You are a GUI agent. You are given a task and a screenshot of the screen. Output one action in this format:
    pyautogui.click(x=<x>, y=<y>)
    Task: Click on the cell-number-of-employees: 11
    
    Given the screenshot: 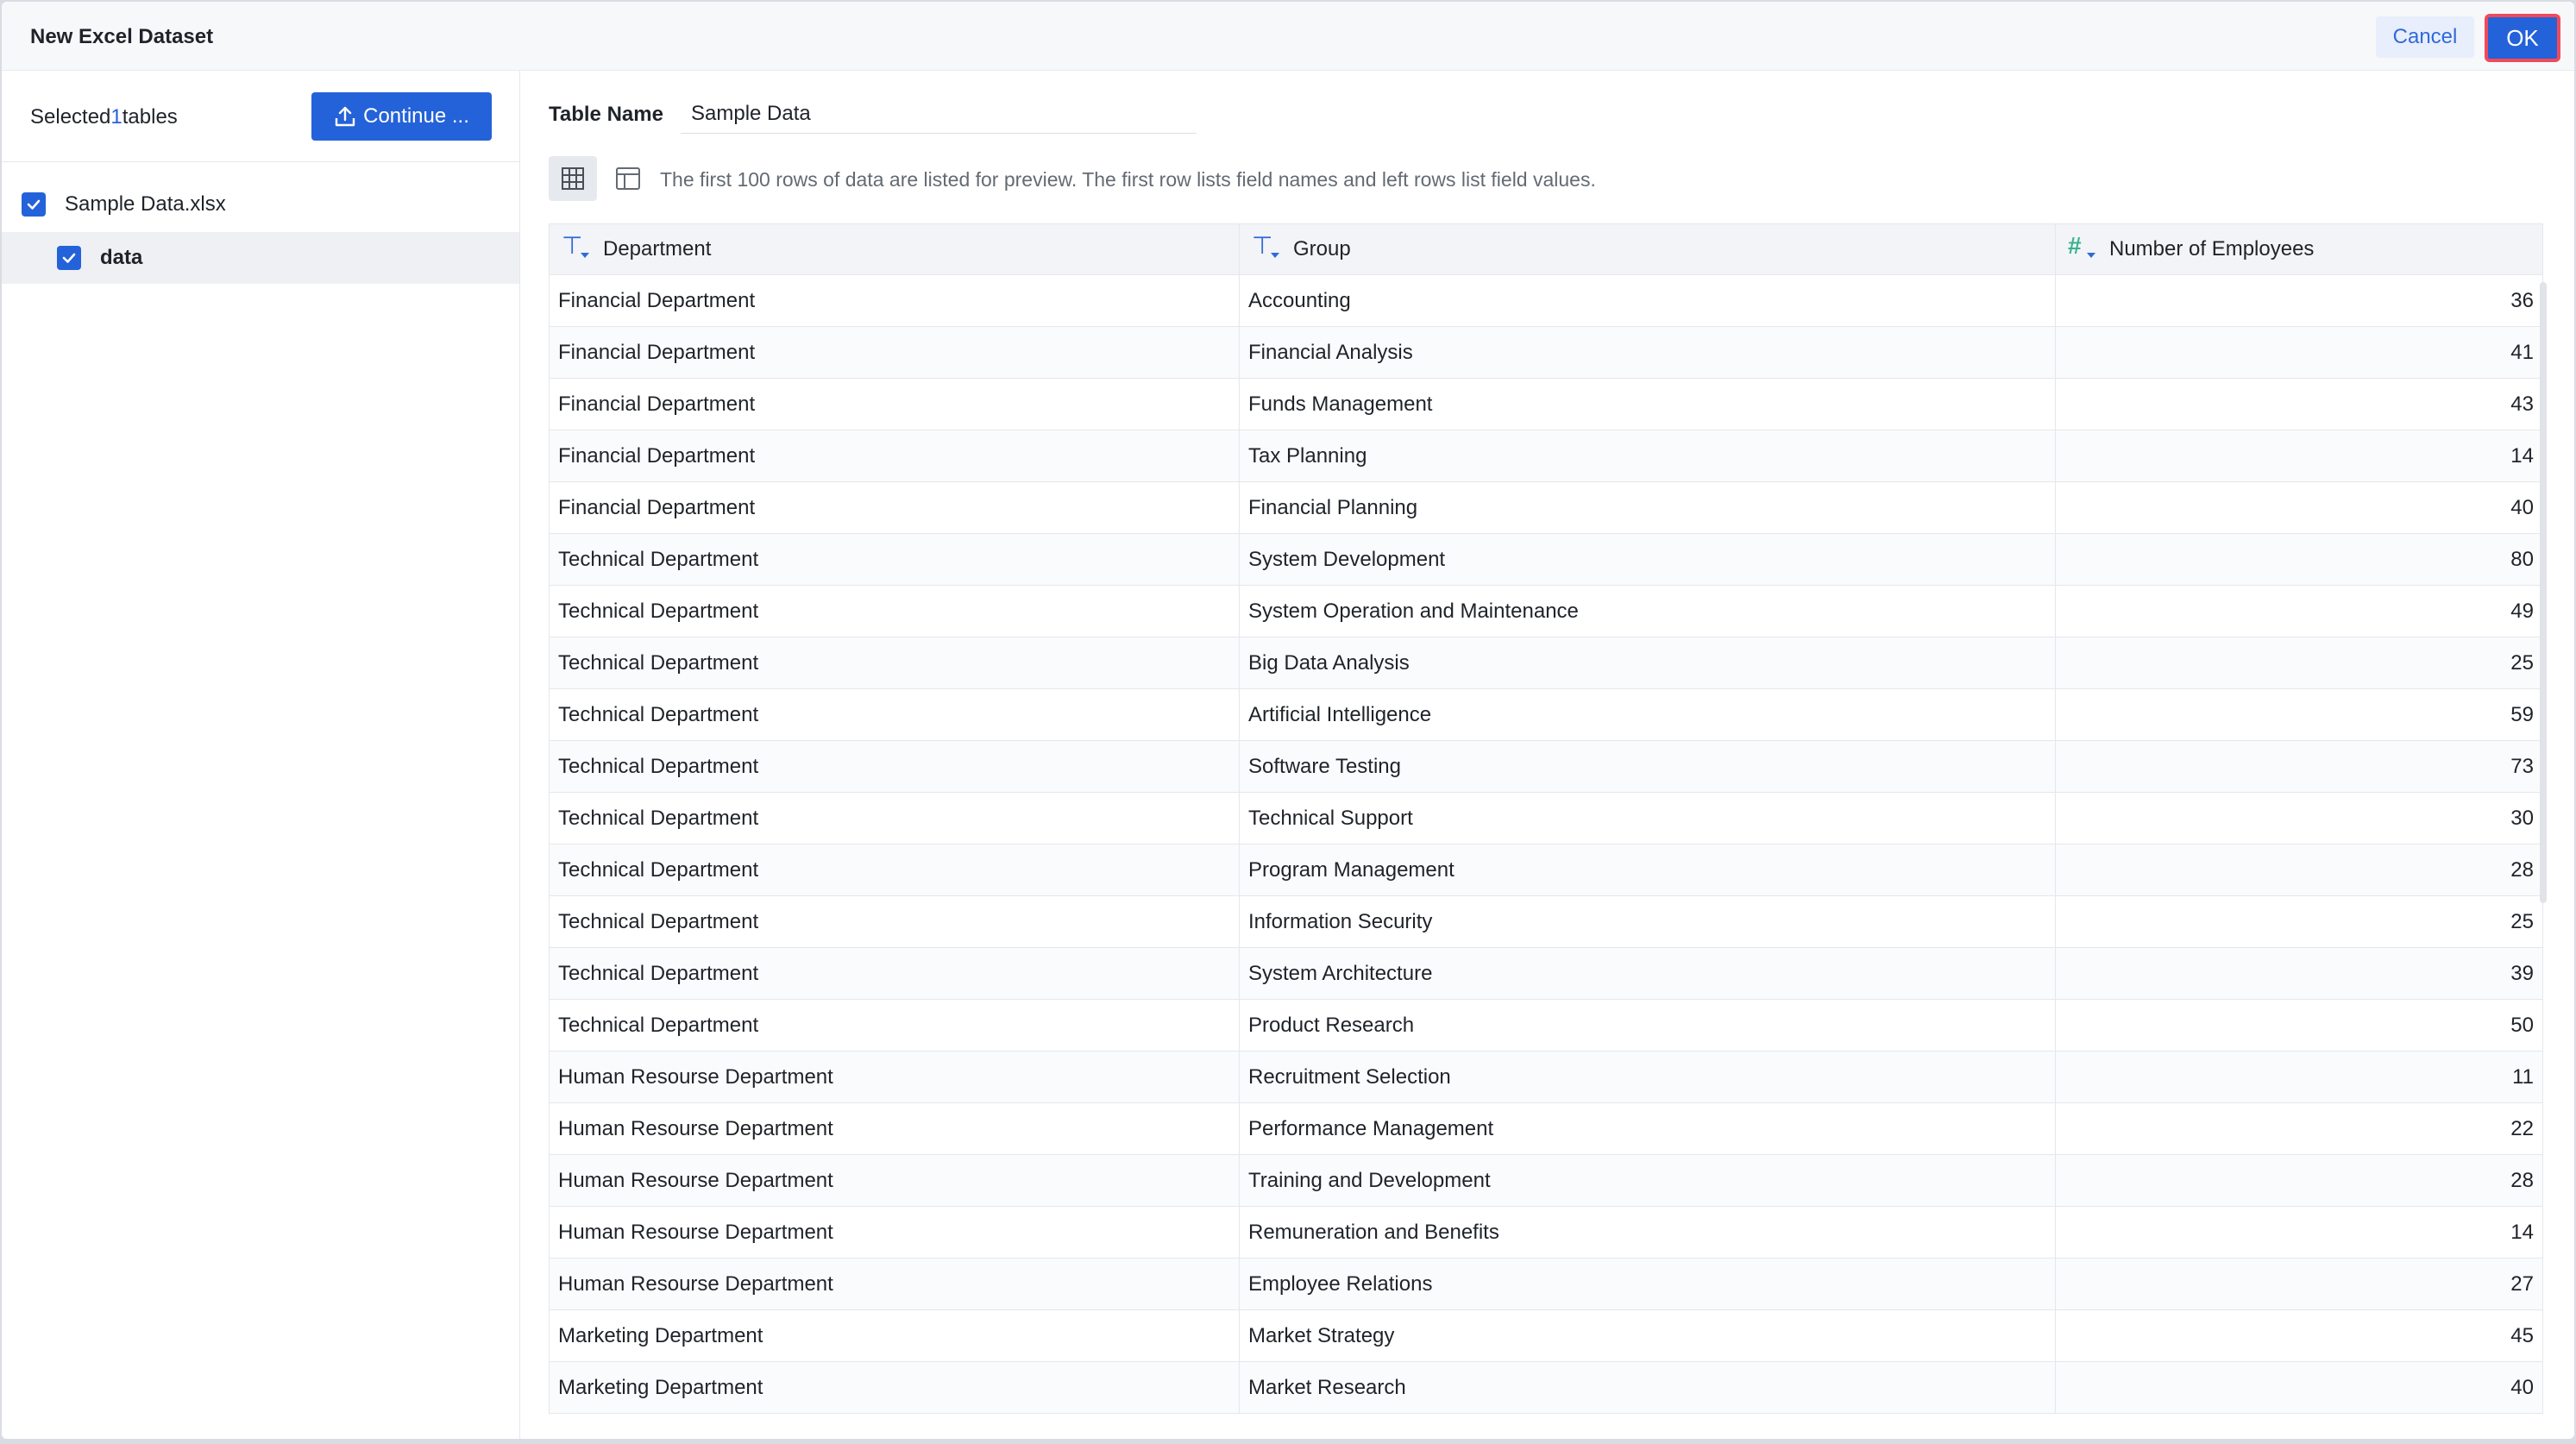 What is the action you would take?
    pyautogui.click(x=2299, y=1077)
    